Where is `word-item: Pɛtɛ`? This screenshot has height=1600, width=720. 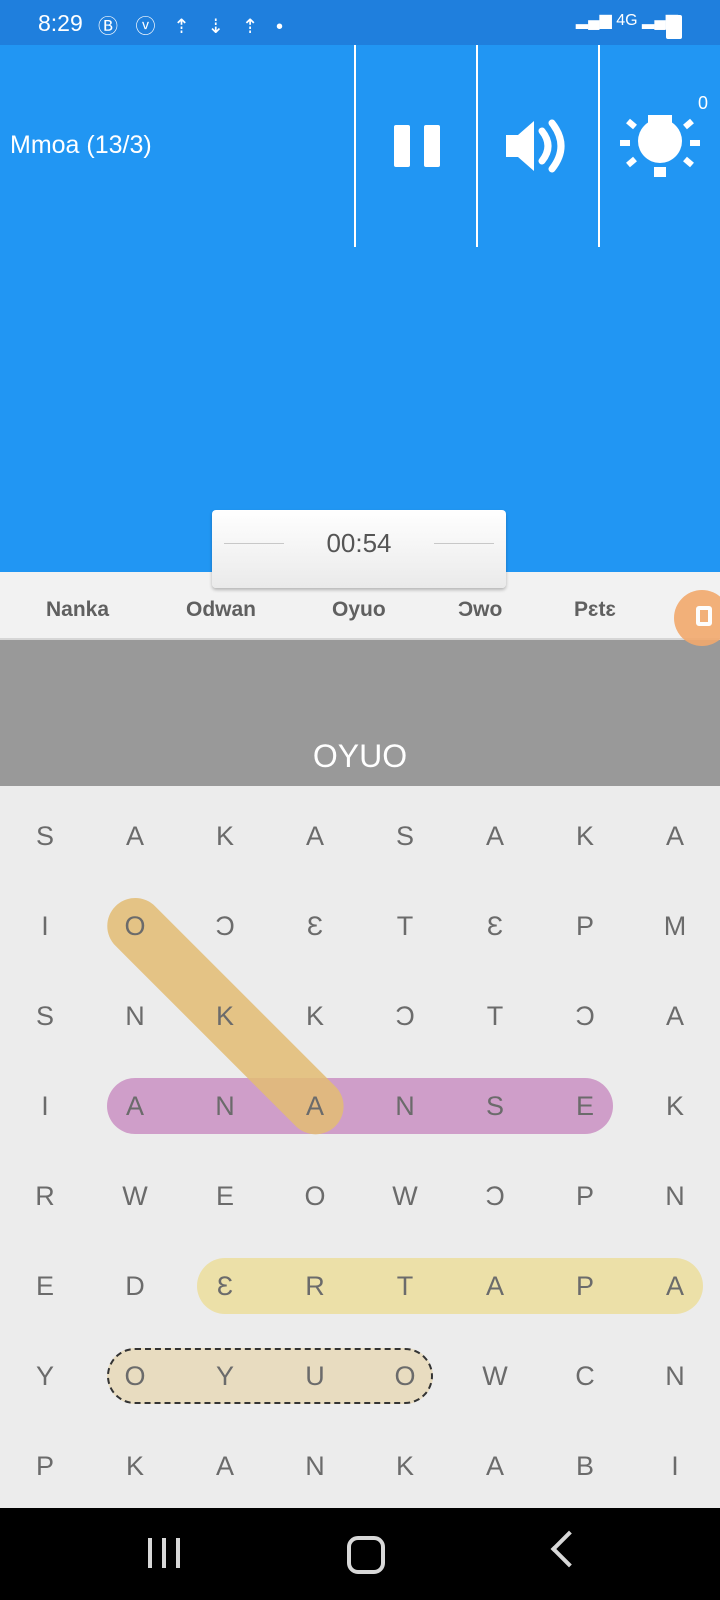
word-item: Pɛtɛ is located at coordinates (595, 609).